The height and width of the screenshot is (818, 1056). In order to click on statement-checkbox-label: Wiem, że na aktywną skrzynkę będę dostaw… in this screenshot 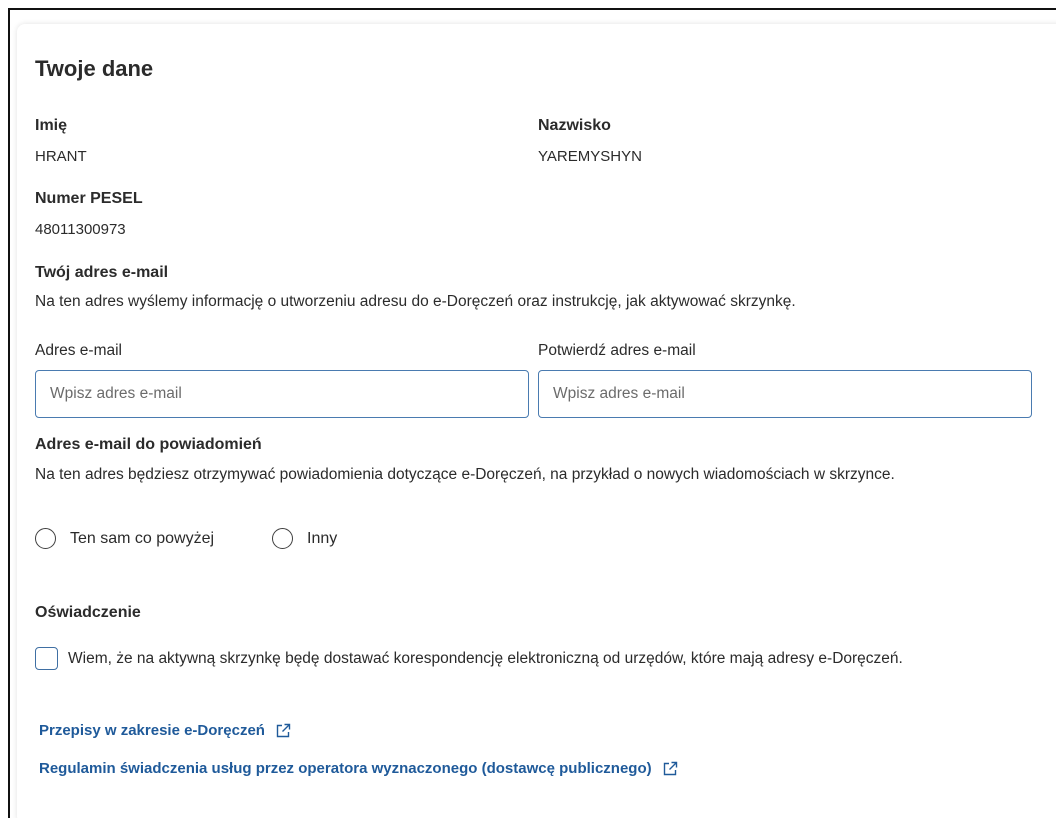, I will do `click(485, 658)`.